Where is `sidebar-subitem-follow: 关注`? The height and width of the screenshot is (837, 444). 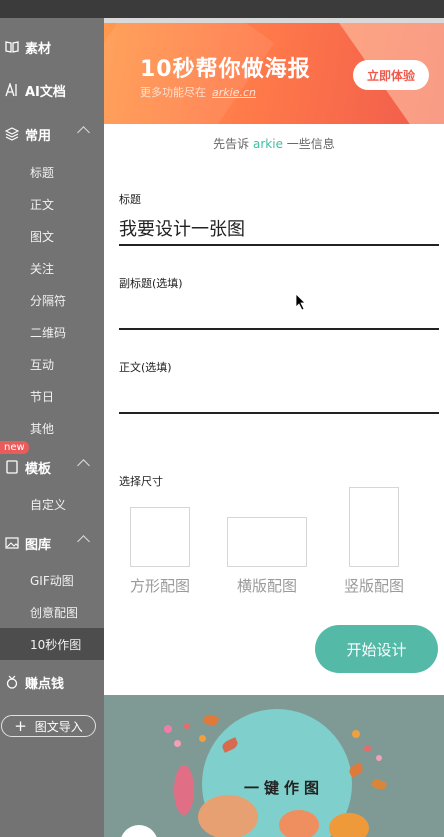
sidebar-subitem-follow: 关注 is located at coordinates (52, 268).